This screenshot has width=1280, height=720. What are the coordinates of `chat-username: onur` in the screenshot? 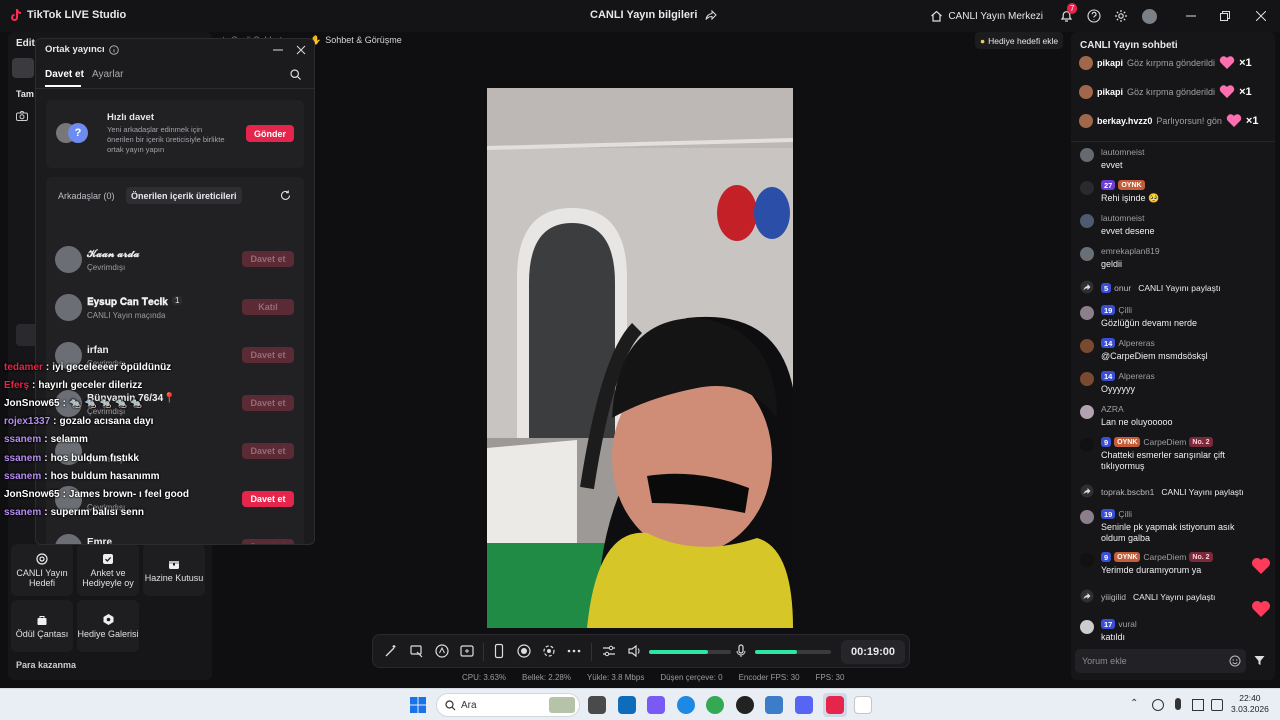 It's located at (1122, 288).